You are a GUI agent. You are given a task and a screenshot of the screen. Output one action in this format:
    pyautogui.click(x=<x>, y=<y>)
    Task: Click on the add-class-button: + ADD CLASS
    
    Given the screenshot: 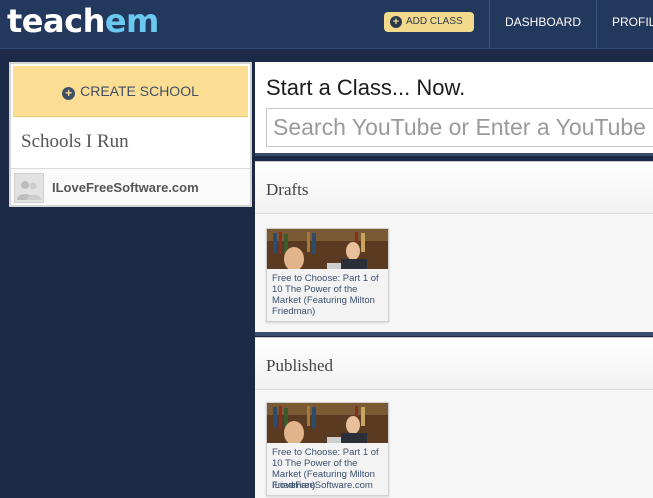 What is the action you would take?
    pyautogui.click(x=429, y=22)
    